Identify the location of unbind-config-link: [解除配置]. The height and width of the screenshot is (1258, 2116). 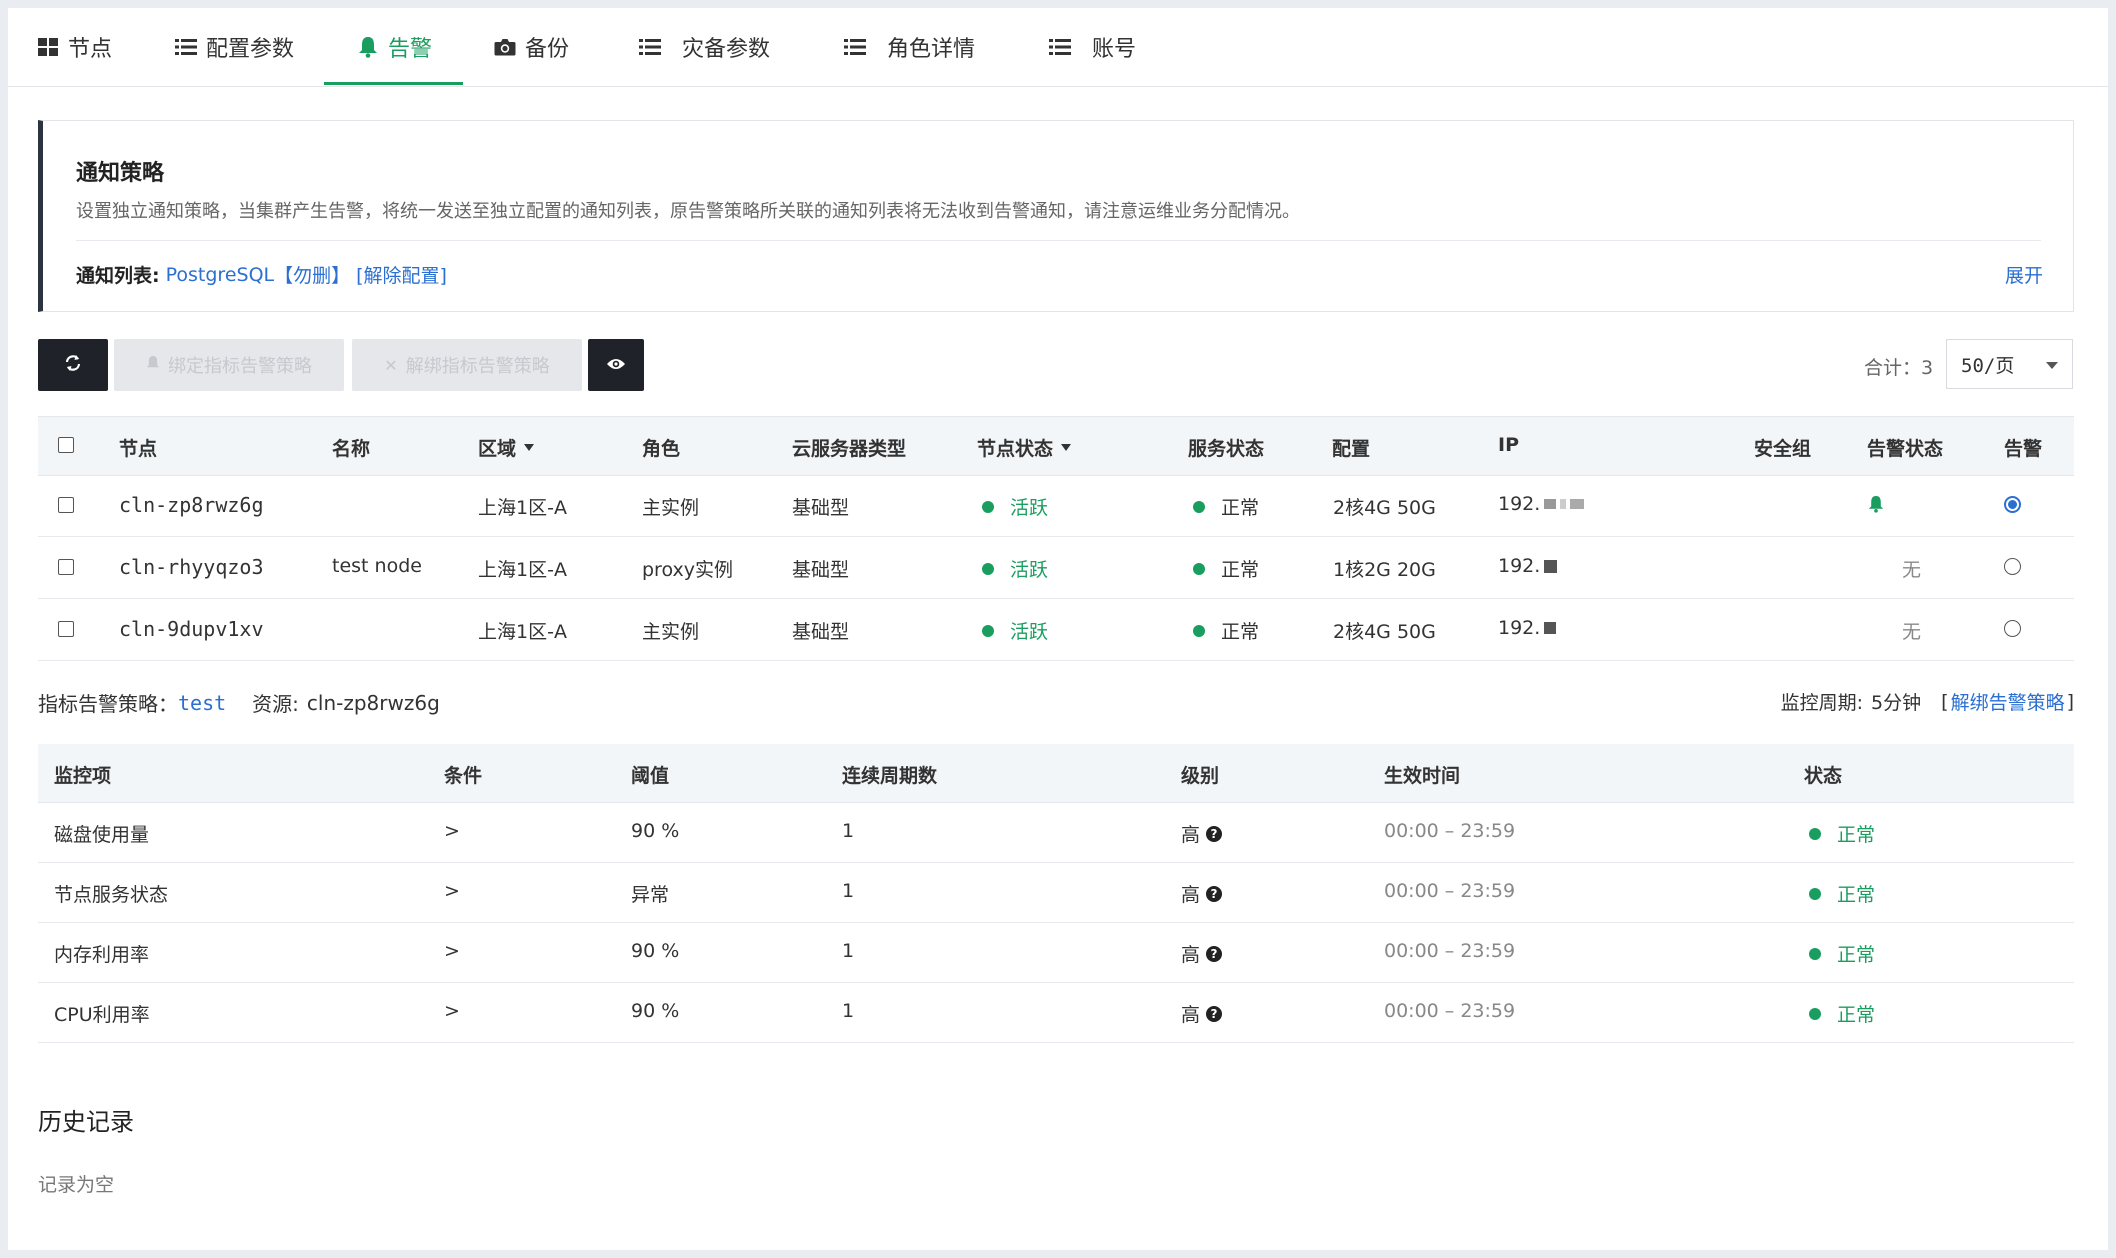
(401, 274).